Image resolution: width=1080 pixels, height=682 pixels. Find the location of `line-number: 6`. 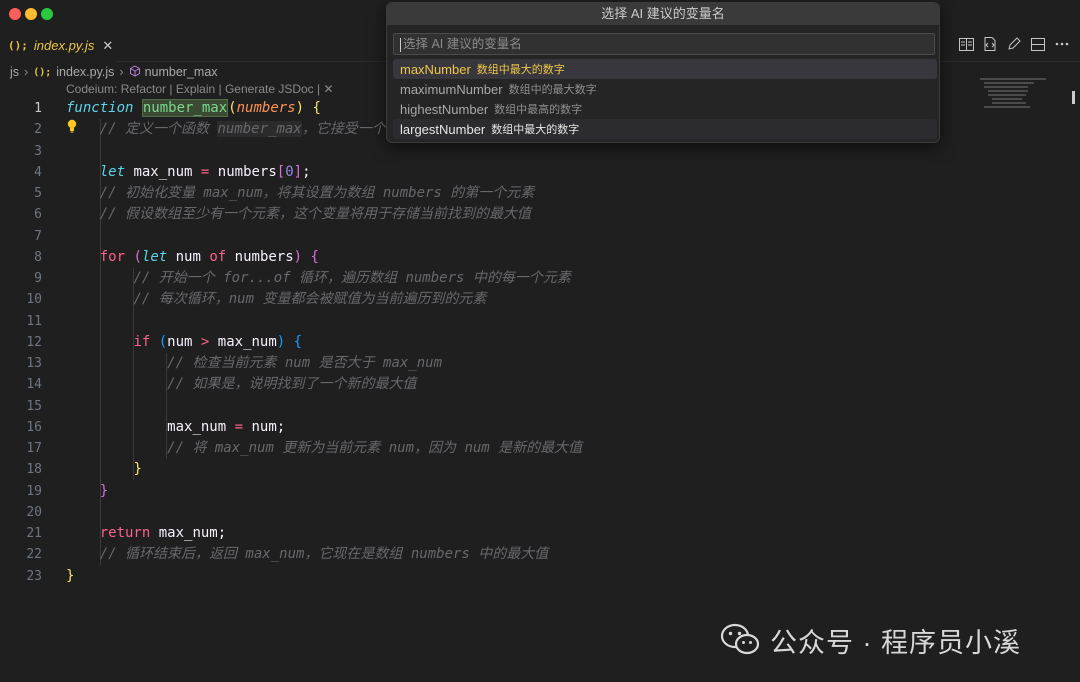

line-number: 6 is located at coordinates (38, 215).